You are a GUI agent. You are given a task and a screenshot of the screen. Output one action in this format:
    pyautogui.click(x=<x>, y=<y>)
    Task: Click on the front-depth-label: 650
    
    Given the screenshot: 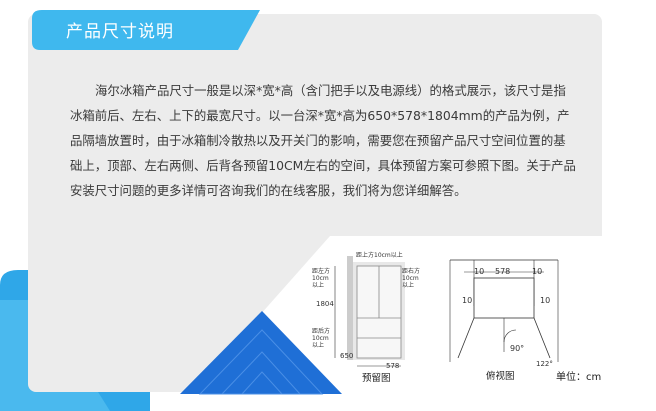 What is the action you would take?
    pyautogui.click(x=347, y=356)
    